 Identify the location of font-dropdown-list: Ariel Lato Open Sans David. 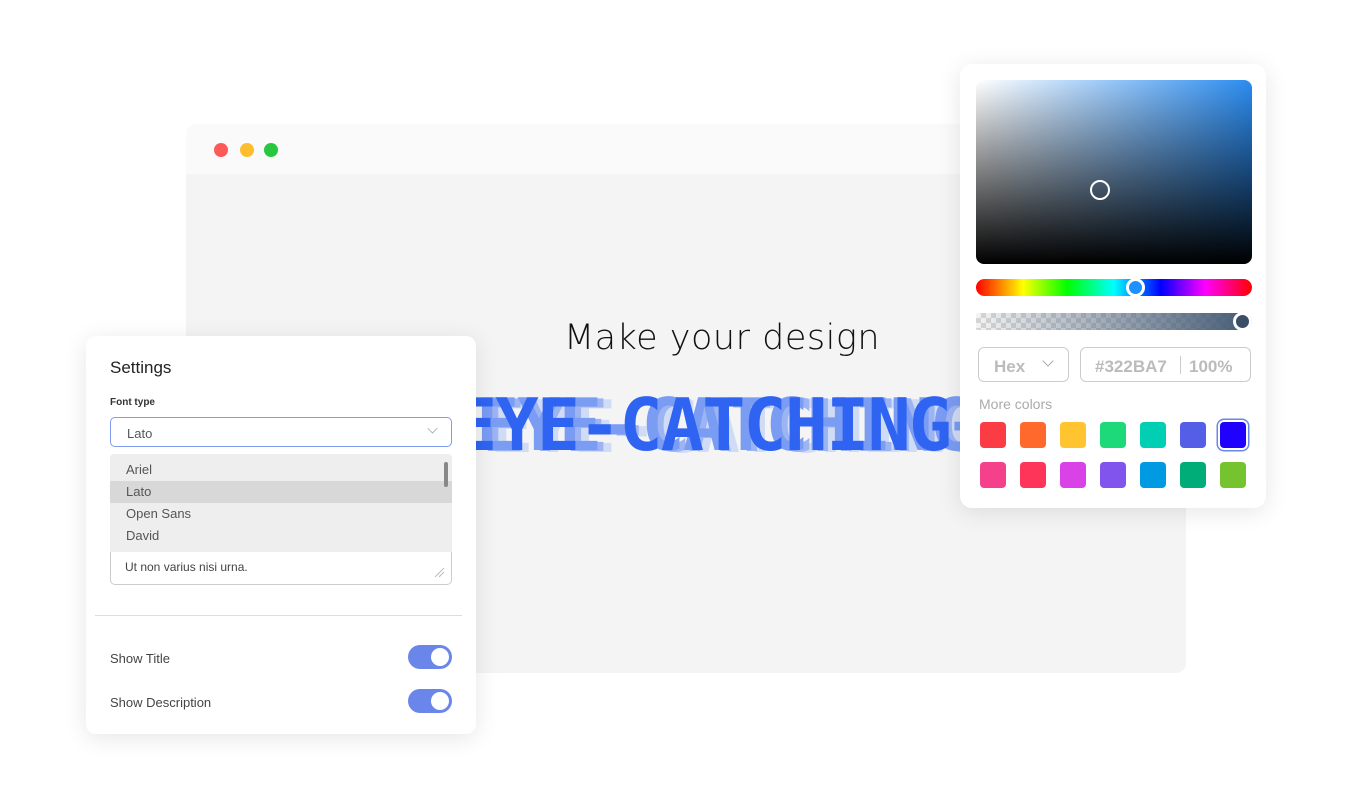
(281, 503).